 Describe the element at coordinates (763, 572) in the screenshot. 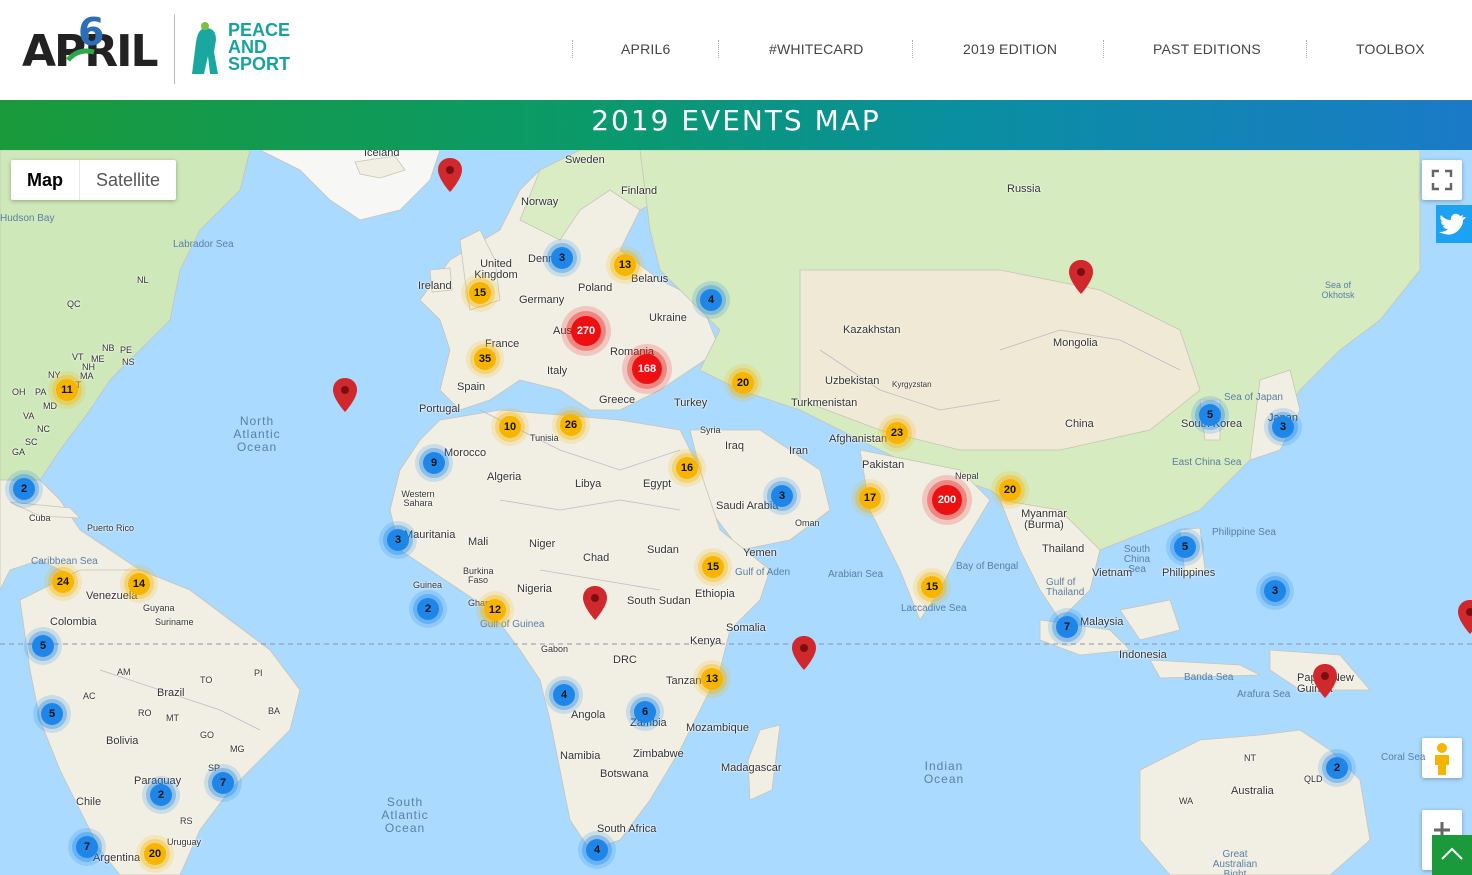

I see `water-label: Gulf of Aden` at that location.